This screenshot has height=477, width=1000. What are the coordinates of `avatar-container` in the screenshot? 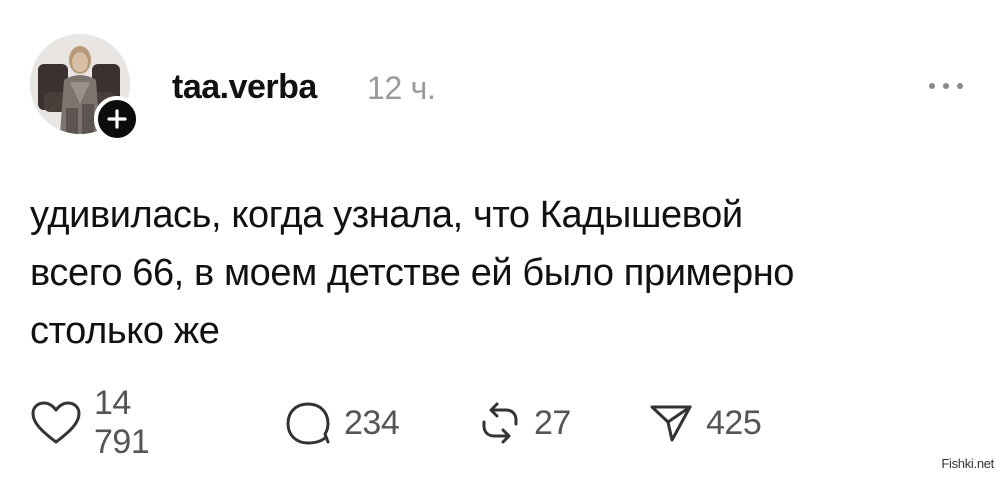 It's located at (85, 88).